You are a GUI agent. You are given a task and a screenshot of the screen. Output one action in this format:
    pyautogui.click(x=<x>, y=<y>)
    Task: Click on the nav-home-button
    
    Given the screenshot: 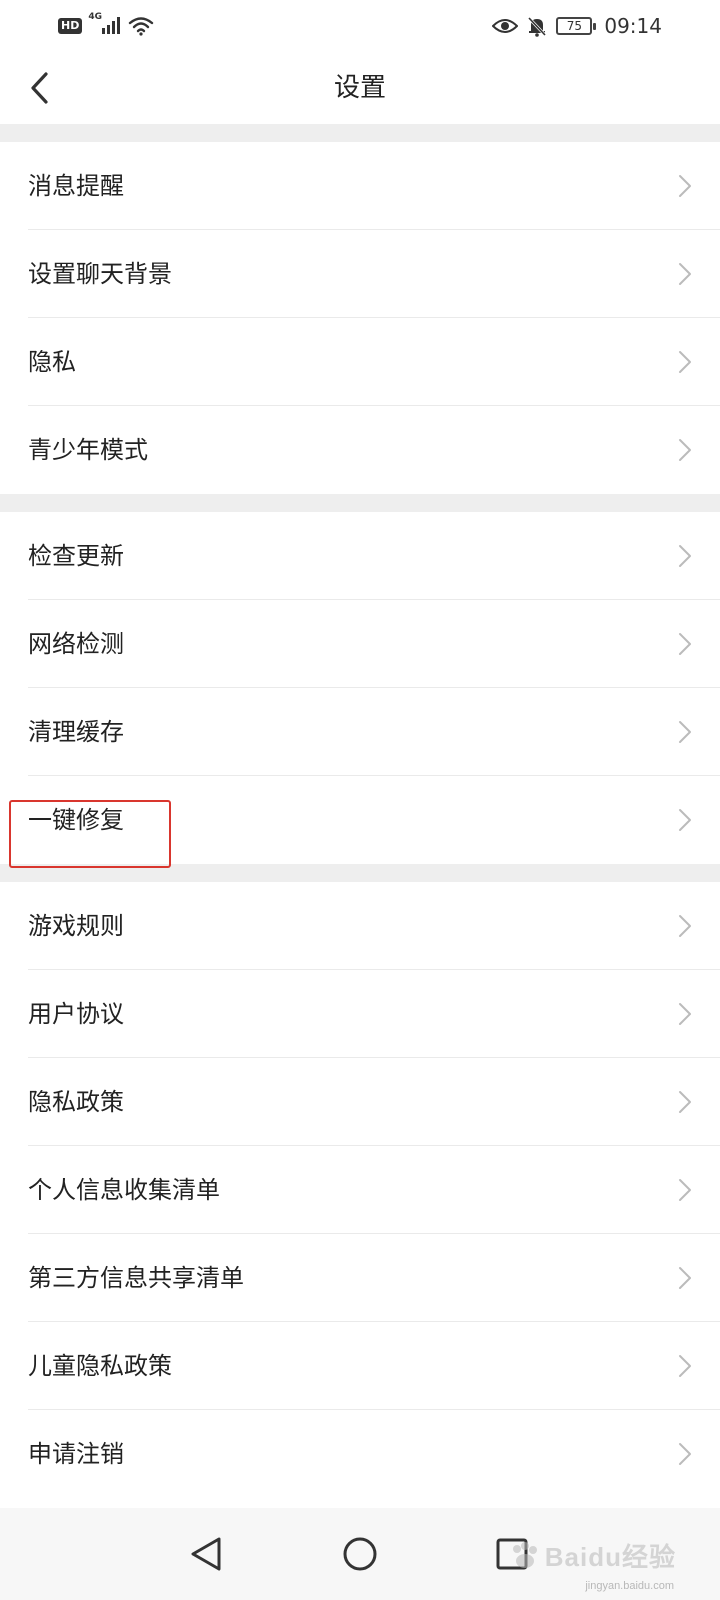 What is the action you would take?
    pyautogui.click(x=360, y=1554)
    